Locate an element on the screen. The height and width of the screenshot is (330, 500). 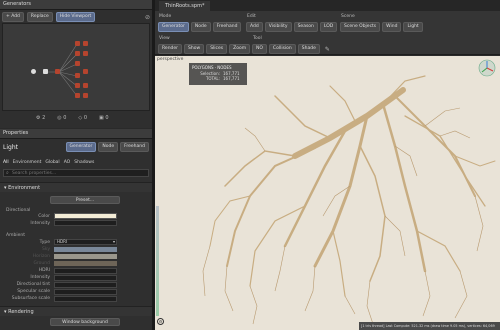
directional-tint-field is located at coordinates (85, 284).